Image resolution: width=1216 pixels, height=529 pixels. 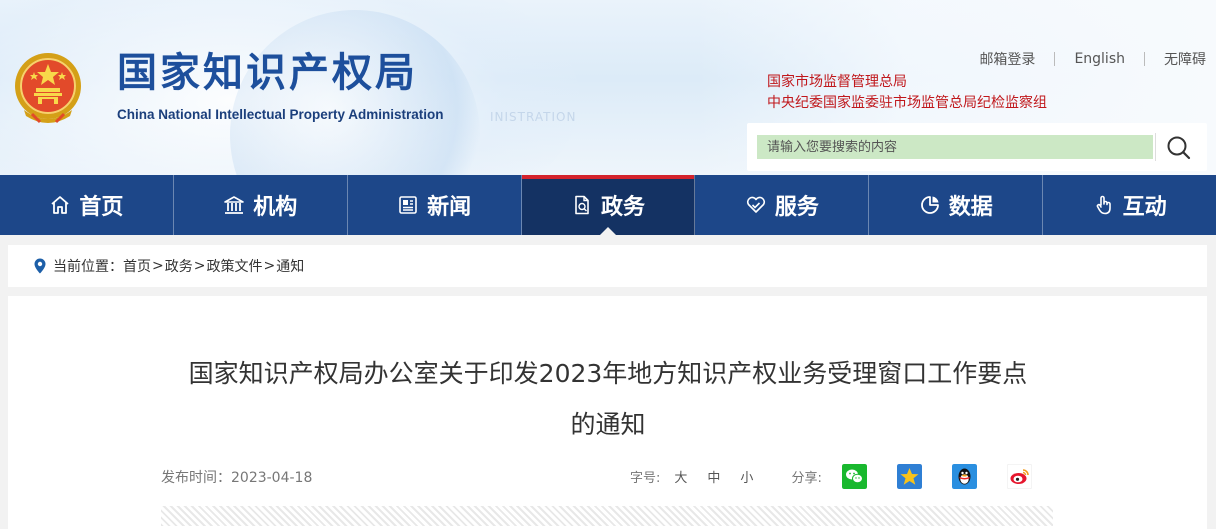 I want to click on article-tools: 字号: 大 中 小 分享:, so click(x=831, y=476).